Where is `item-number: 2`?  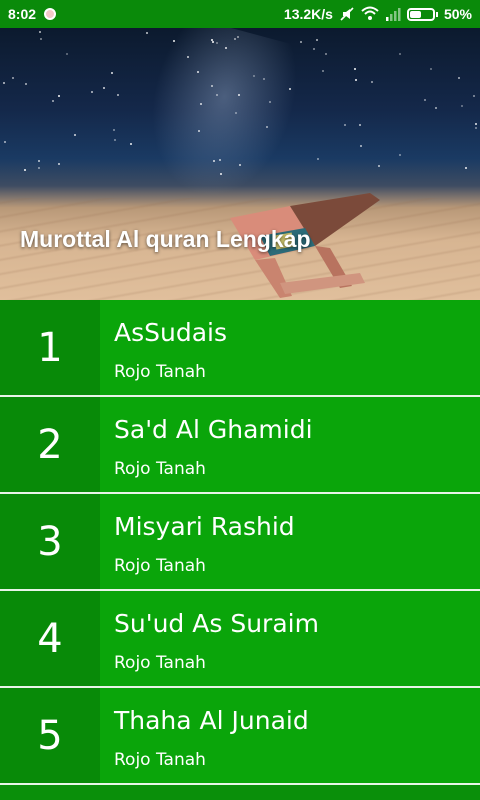
item-number: 2 is located at coordinates (50, 444).